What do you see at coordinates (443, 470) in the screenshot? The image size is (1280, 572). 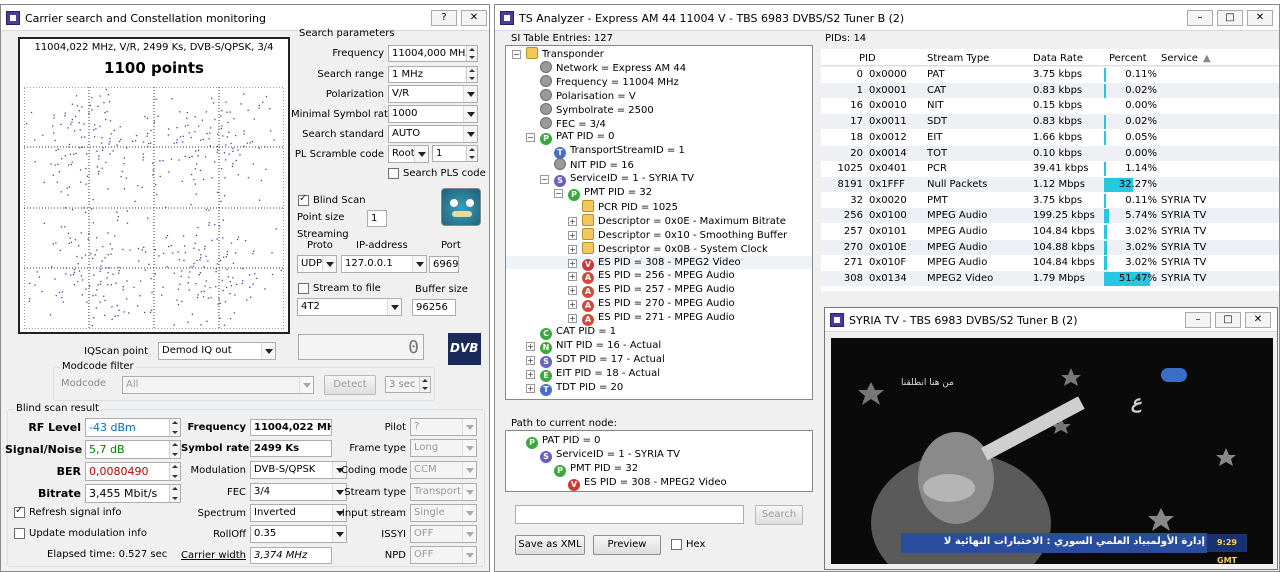 I see `coding-mode-select: CCM` at bounding box center [443, 470].